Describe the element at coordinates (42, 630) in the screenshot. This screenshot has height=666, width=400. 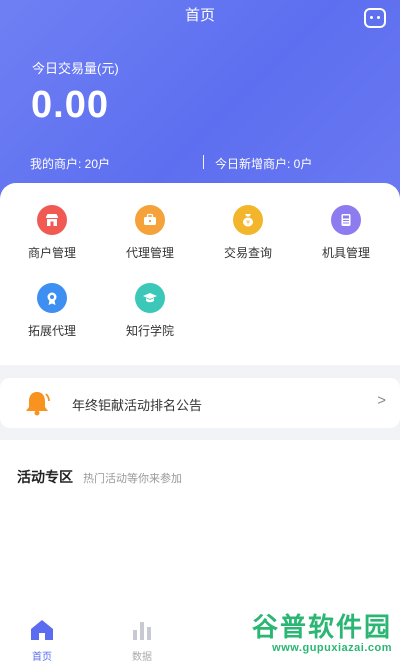
I see `home-icon` at that location.